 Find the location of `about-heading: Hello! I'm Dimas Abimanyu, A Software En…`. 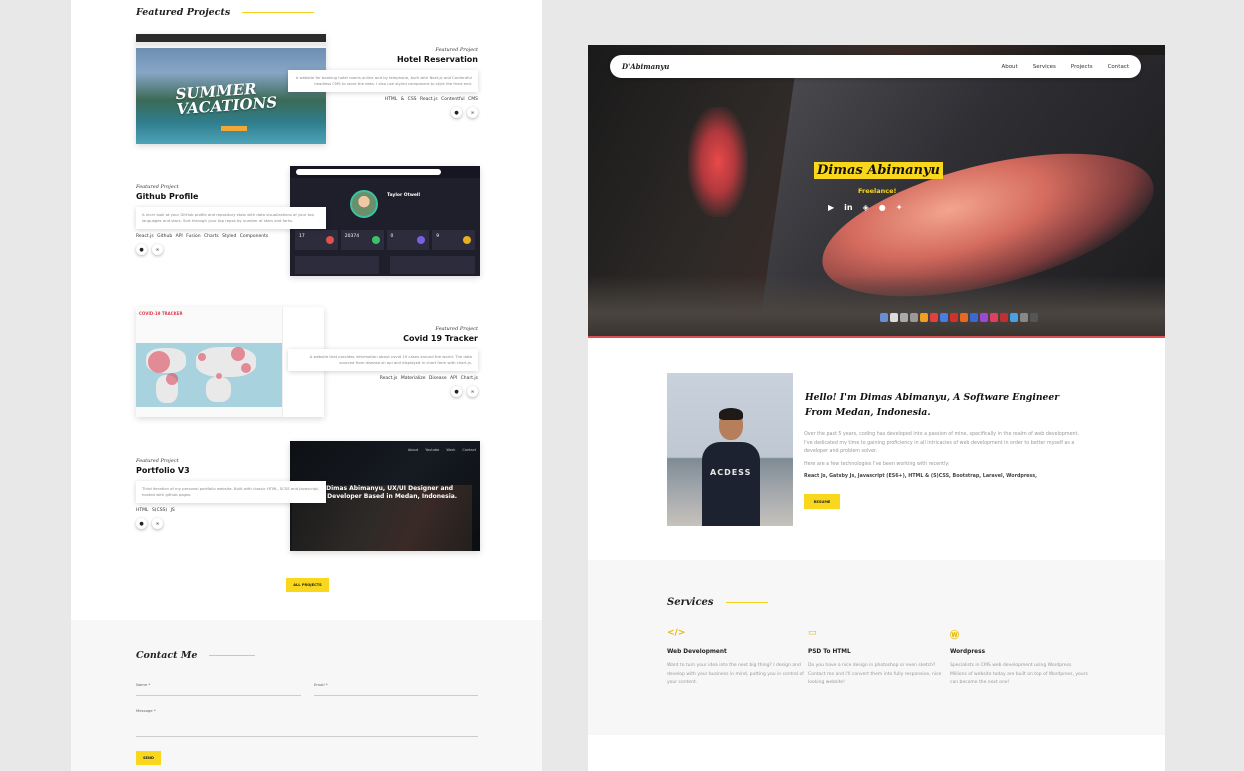

about-heading: Hello! I'm Dimas Abimanyu, A Software En… is located at coordinates (932, 405).